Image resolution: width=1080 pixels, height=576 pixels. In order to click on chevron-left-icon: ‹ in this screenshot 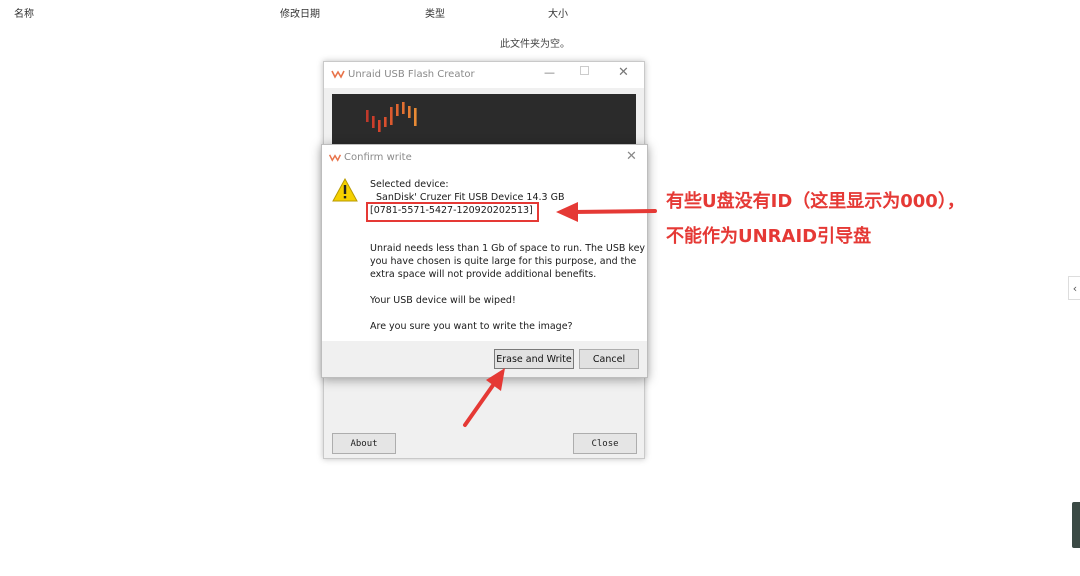, I will do `click(1075, 288)`.